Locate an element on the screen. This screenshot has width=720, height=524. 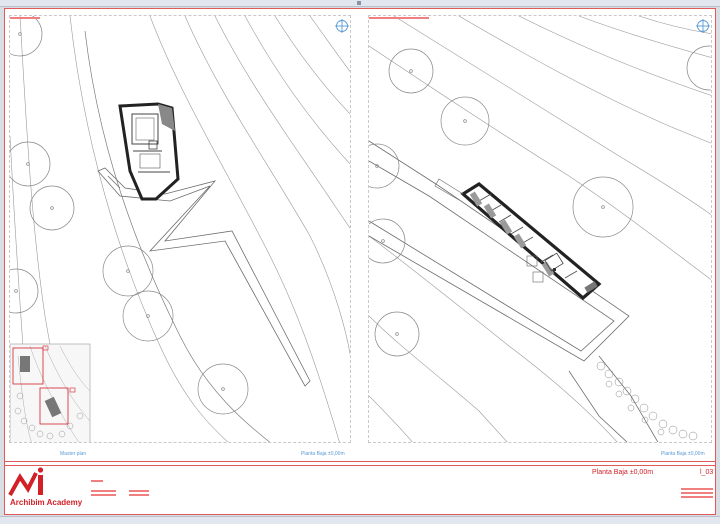
archibim-logo-icon is located at coordinates (26, 481).